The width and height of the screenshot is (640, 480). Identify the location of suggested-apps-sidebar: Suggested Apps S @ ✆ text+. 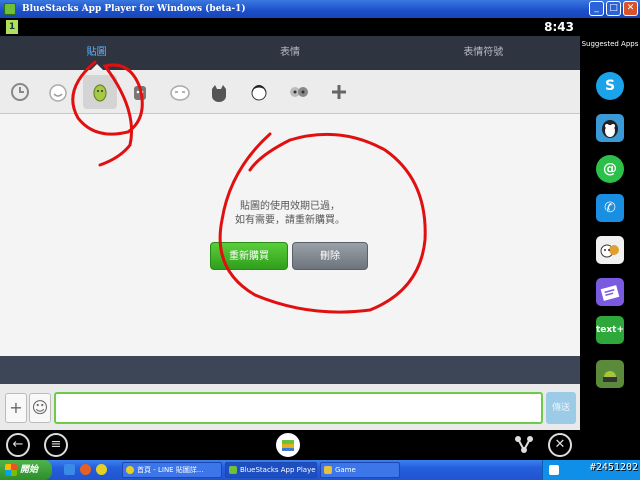
(610, 239).